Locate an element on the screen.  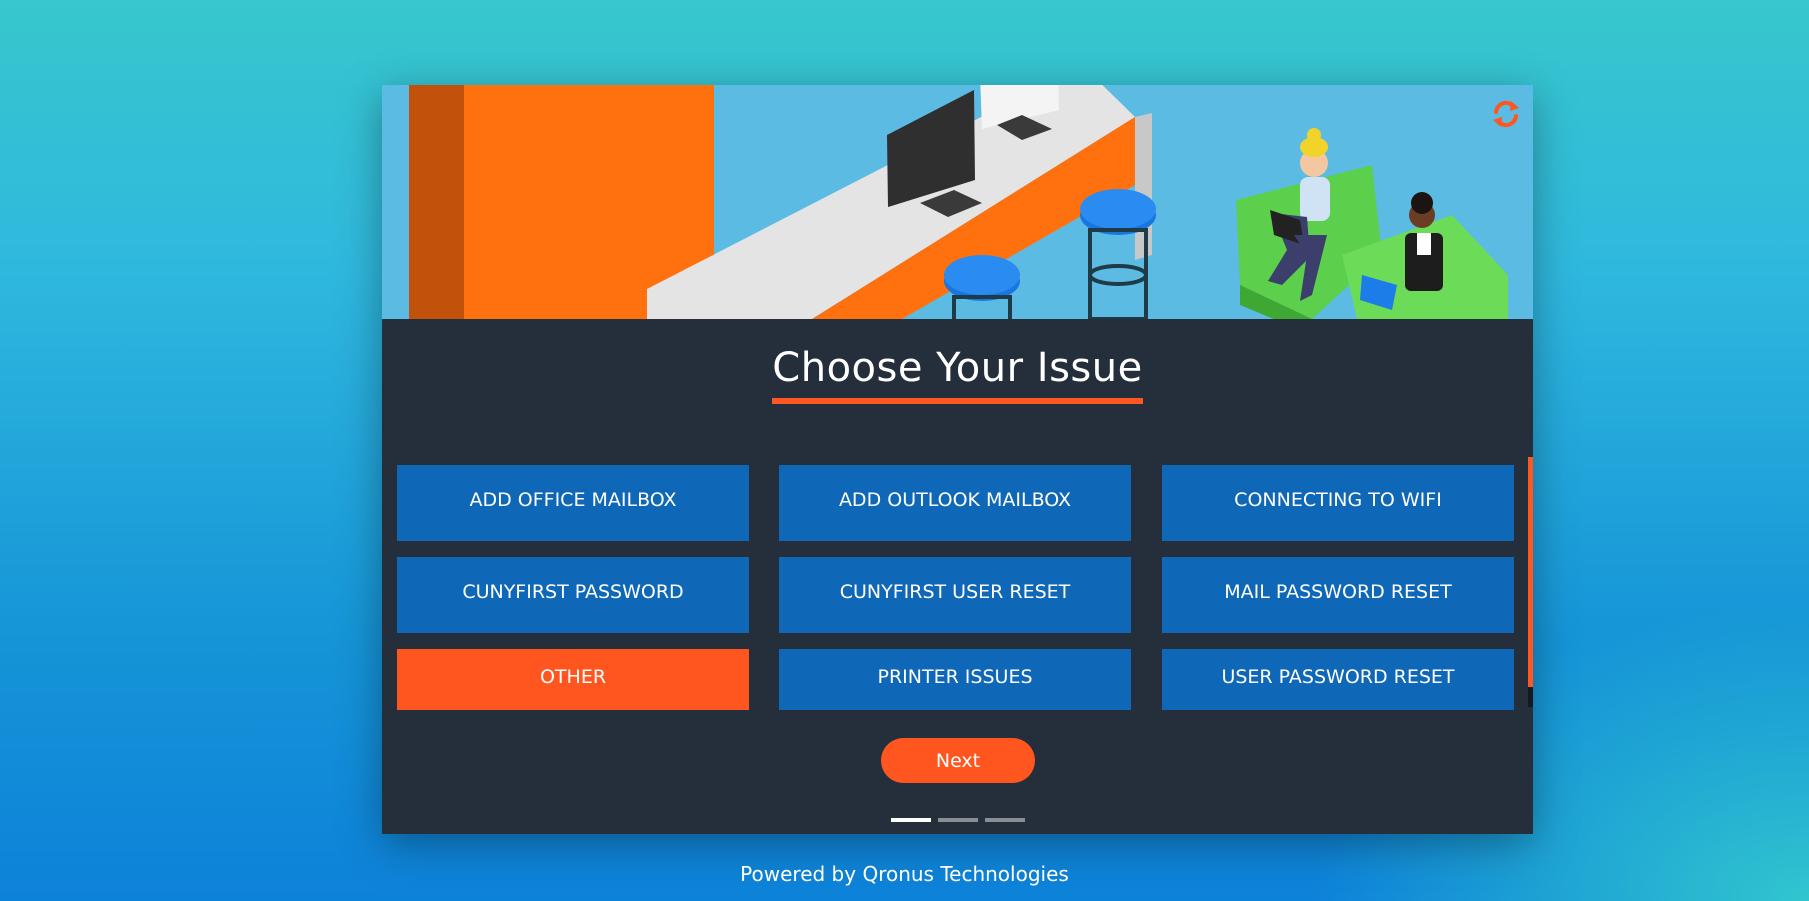
issue-cunyfirst-password: CUNYFIRST PASSWORD is located at coordinates (573, 595).